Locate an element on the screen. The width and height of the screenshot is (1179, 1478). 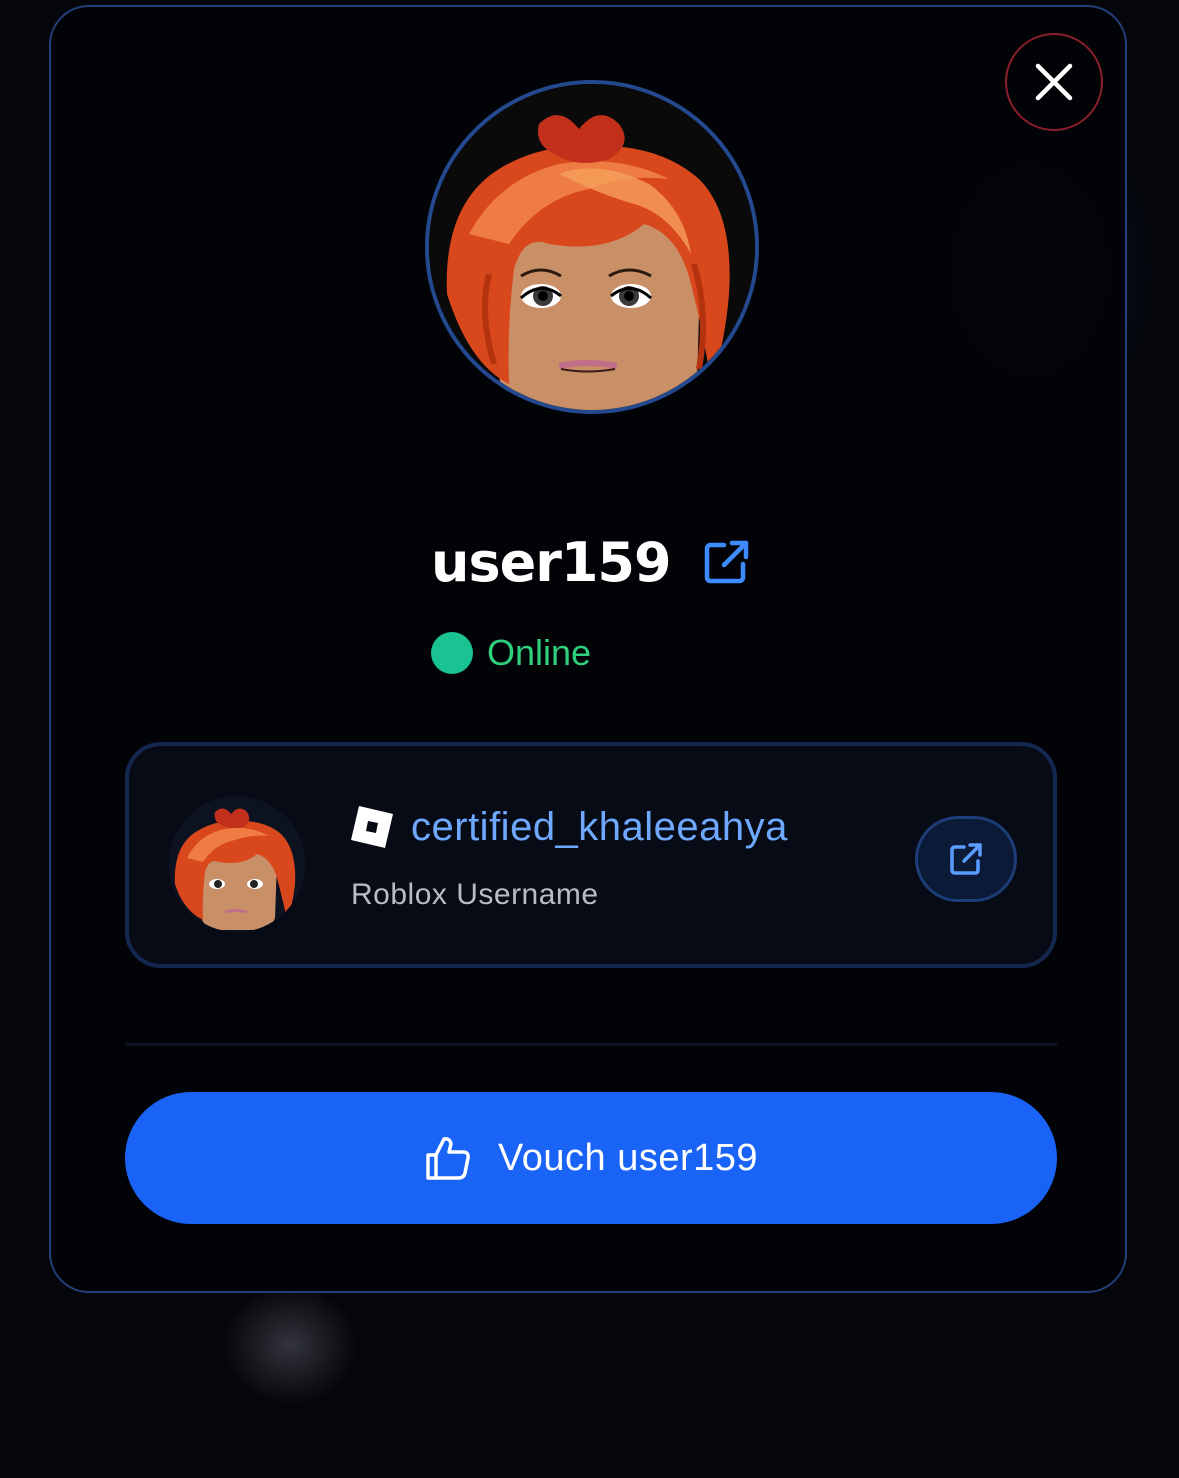
roblox-profile-link-button is located at coordinates (966, 859).